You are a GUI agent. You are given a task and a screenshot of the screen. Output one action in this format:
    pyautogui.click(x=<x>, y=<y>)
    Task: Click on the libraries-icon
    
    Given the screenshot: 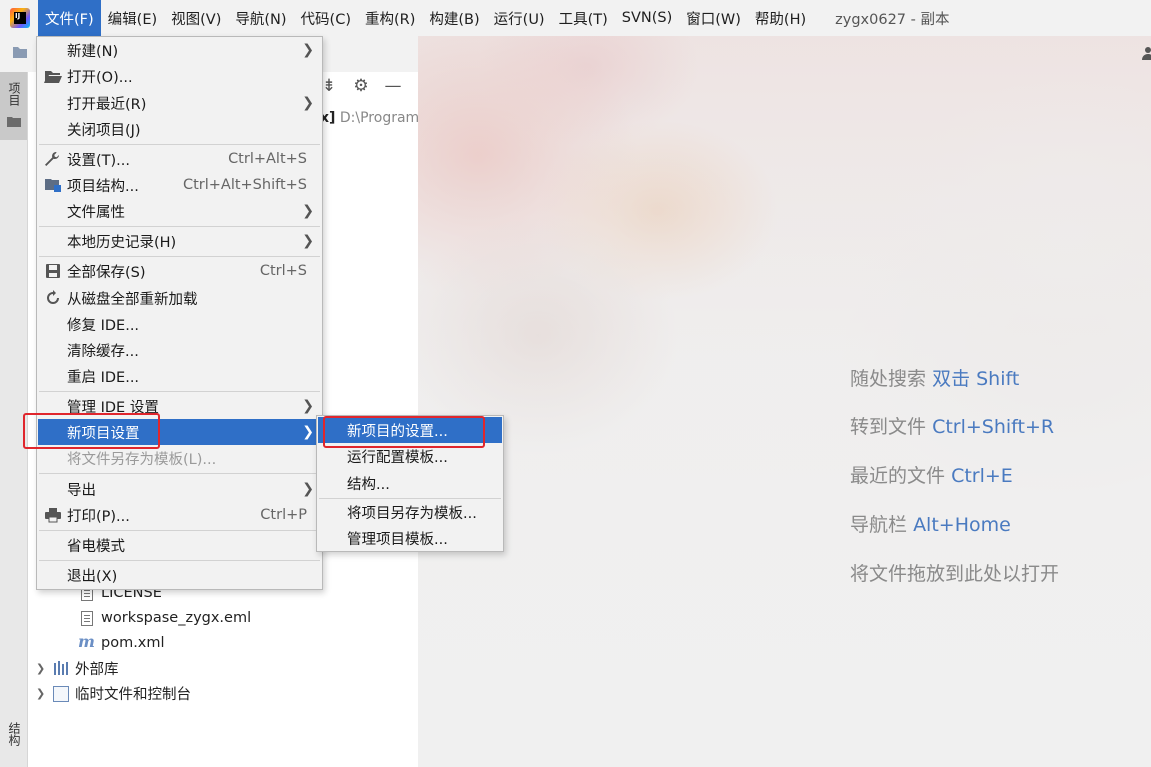 What is the action you would take?
    pyautogui.click(x=61, y=668)
    